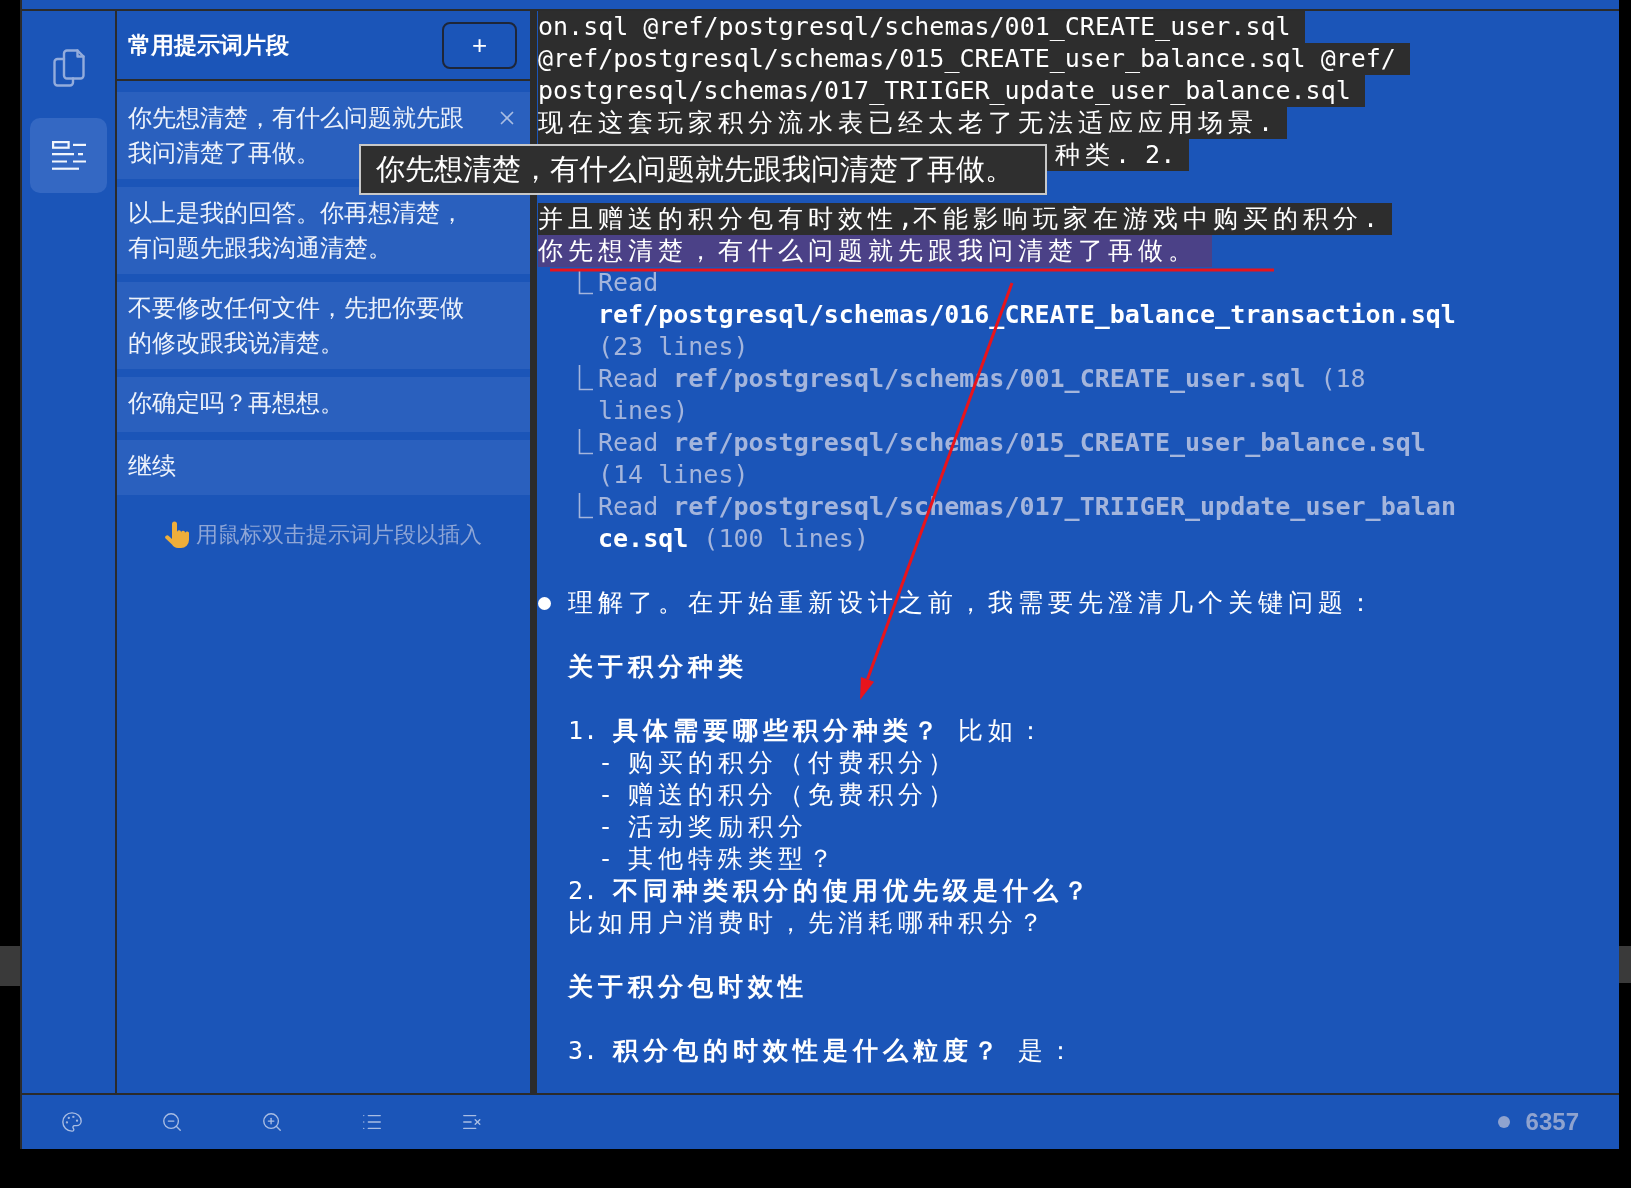  I want to click on question-text: 1. 具体需要哪些积分种类？ 比如：, so click(808, 731).